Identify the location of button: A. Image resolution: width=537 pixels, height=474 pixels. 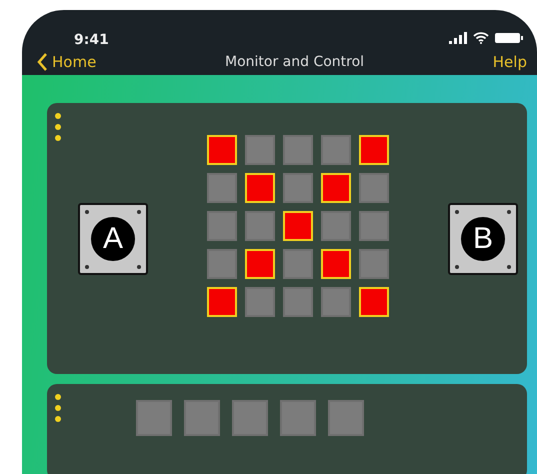
(113, 238).